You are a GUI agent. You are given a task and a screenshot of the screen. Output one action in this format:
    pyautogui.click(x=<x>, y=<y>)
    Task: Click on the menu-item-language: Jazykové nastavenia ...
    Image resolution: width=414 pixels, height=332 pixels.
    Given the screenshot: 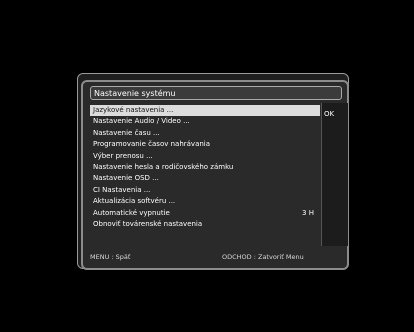 What is the action you would take?
    pyautogui.click(x=205, y=111)
    